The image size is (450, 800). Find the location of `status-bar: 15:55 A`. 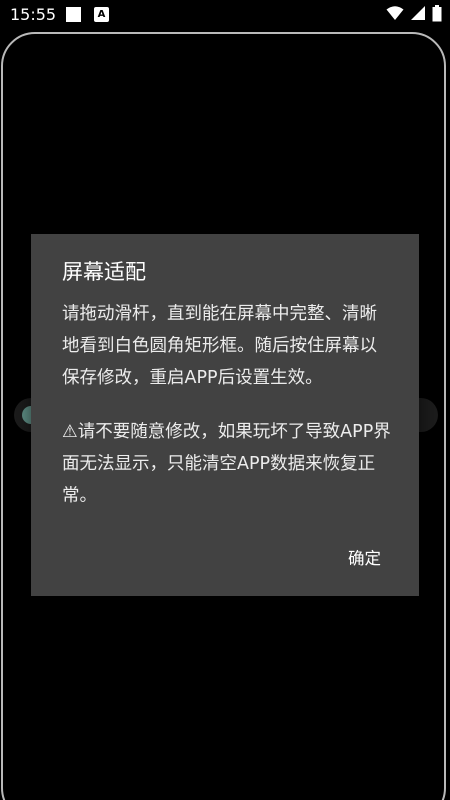

status-bar: 15:55 A is located at coordinates (225, 15).